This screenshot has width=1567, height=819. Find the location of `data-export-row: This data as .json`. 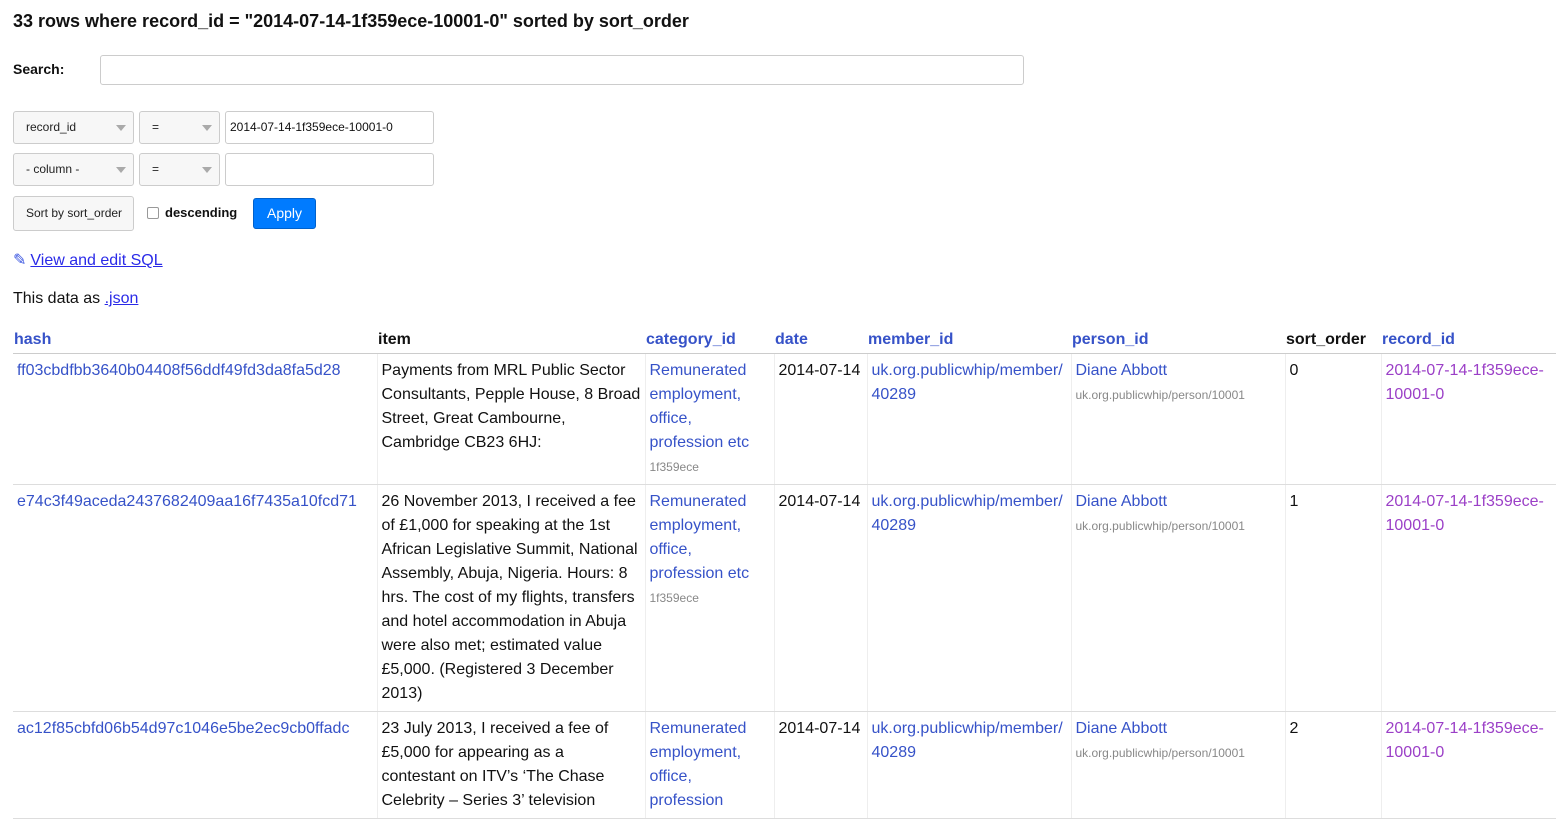

data-export-row: This data as .json is located at coordinates (75, 299).